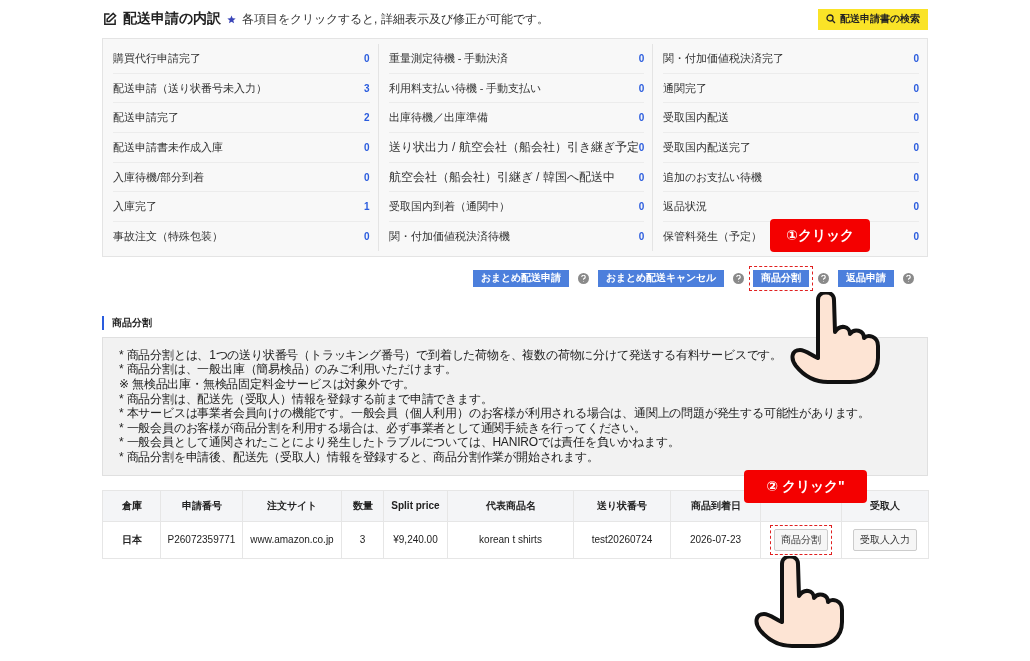 The width and height of the screenshot is (1030, 661). What do you see at coordinates (510, 506) in the screenshot?
I see `column-header: 代表商品名` at bounding box center [510, 506].